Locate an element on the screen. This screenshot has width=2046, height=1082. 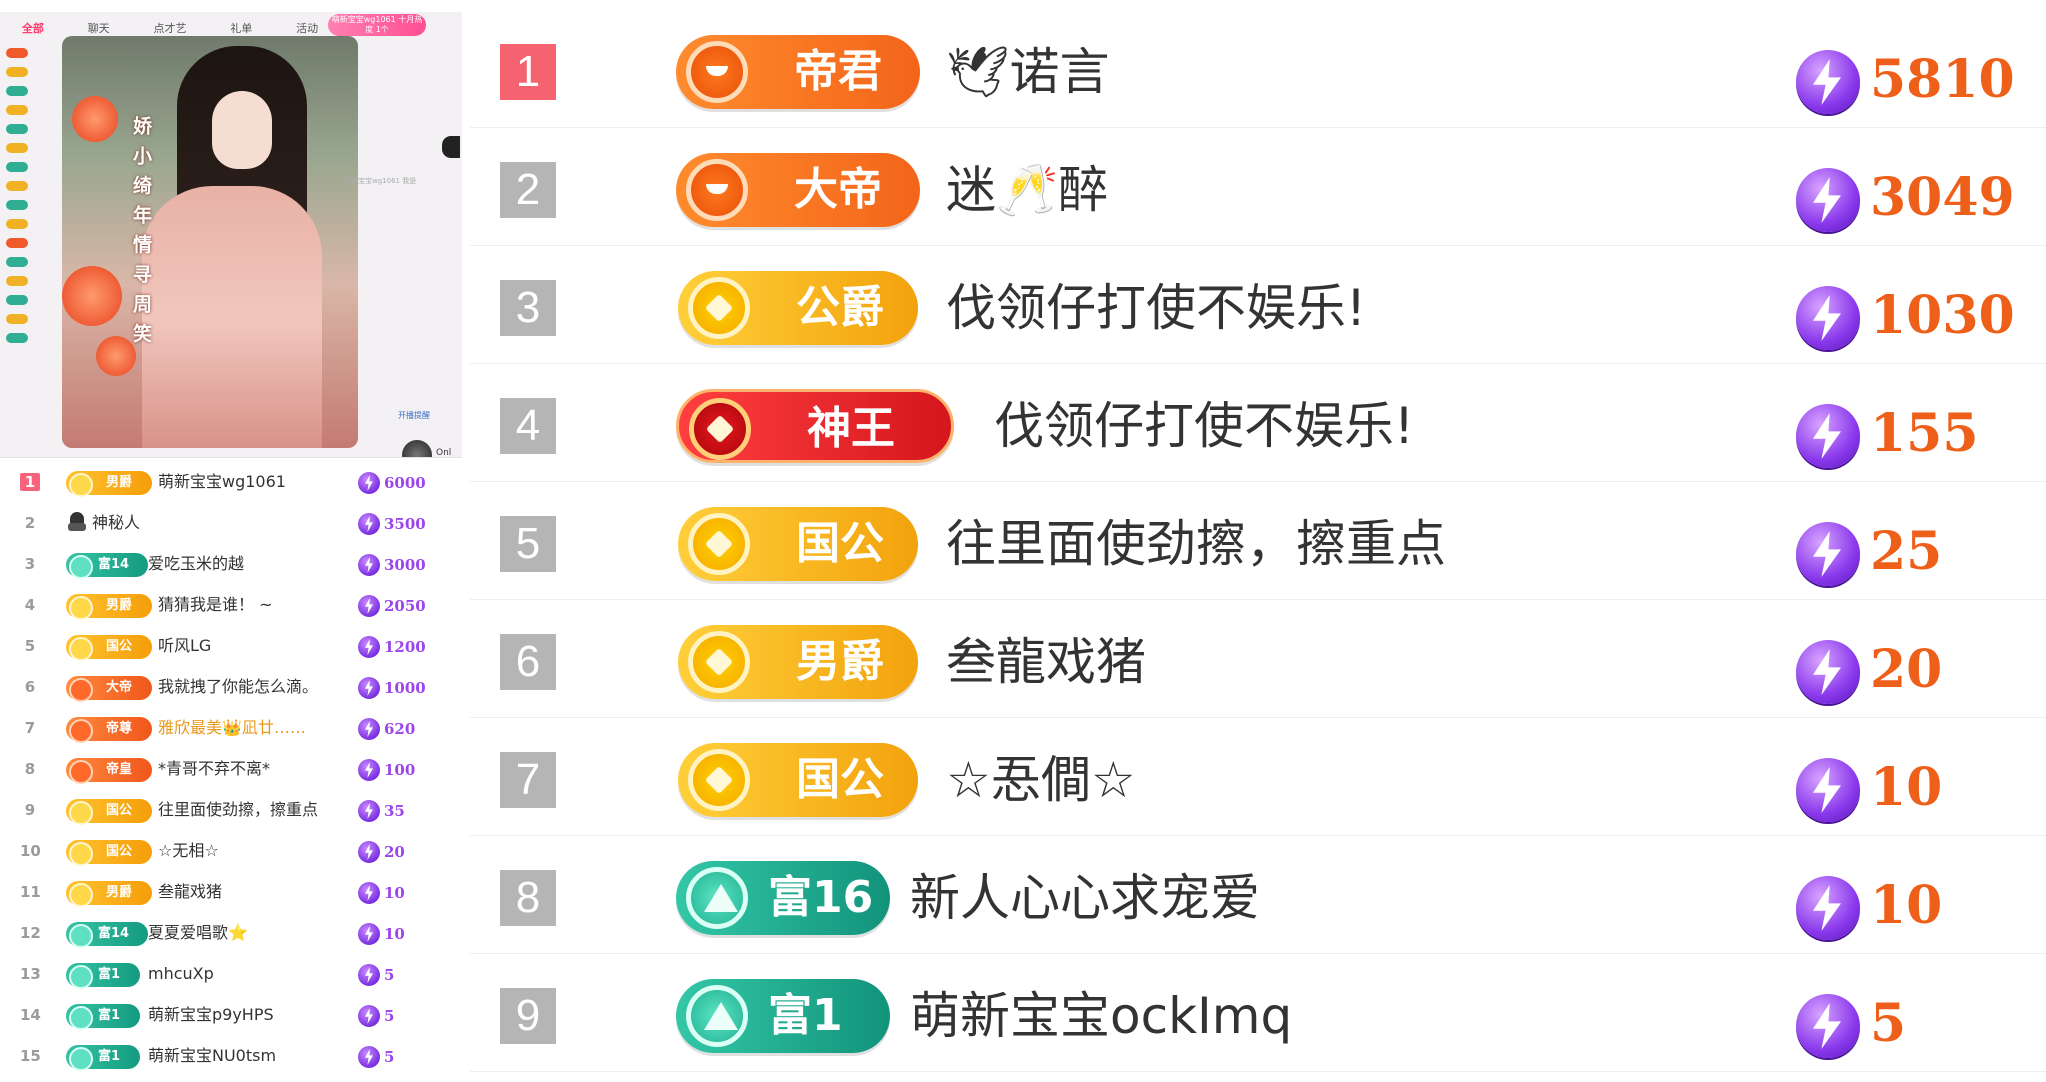
list-item: 3 公爵 伐领仔打使不娱乐! 1030 is located at coordinates (1258, 305).